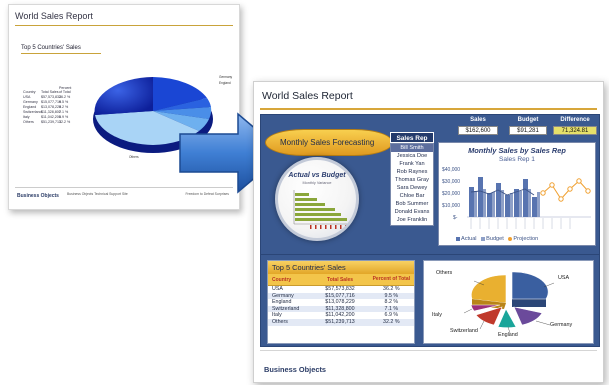 The width and height of the screenshot is (609, 385). I want to click on cell-percent: 32.2 %, so click(391, 321).